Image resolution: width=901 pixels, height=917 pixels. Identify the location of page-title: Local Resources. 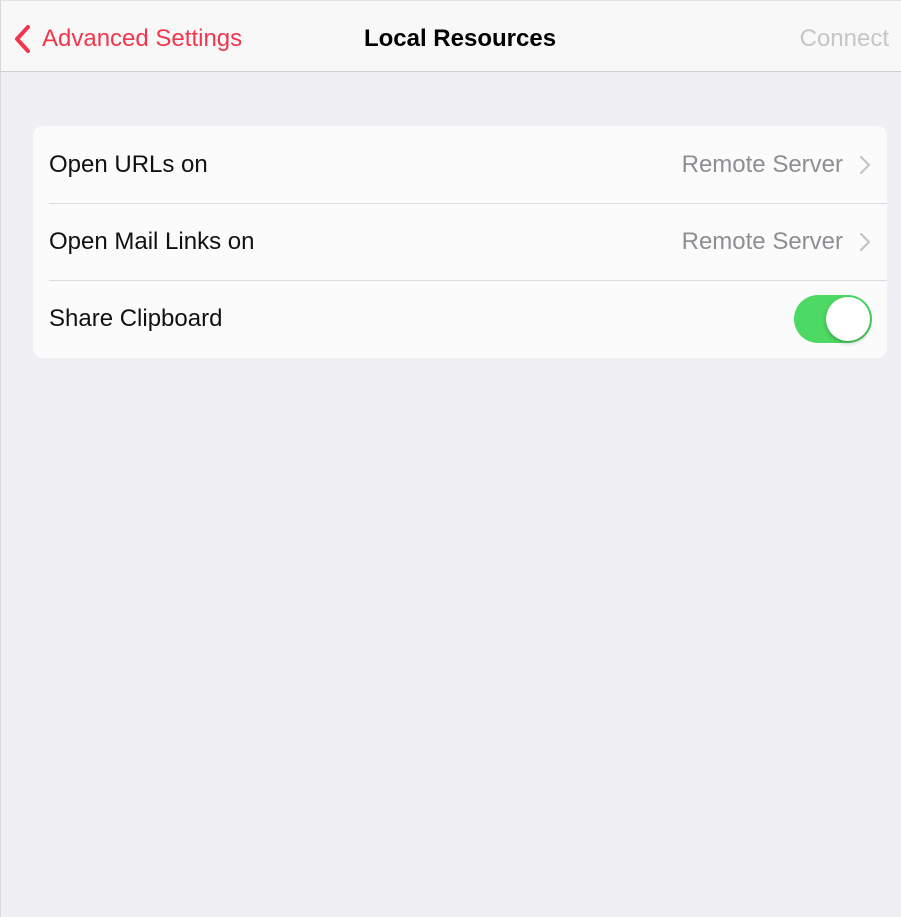
(460, 38).